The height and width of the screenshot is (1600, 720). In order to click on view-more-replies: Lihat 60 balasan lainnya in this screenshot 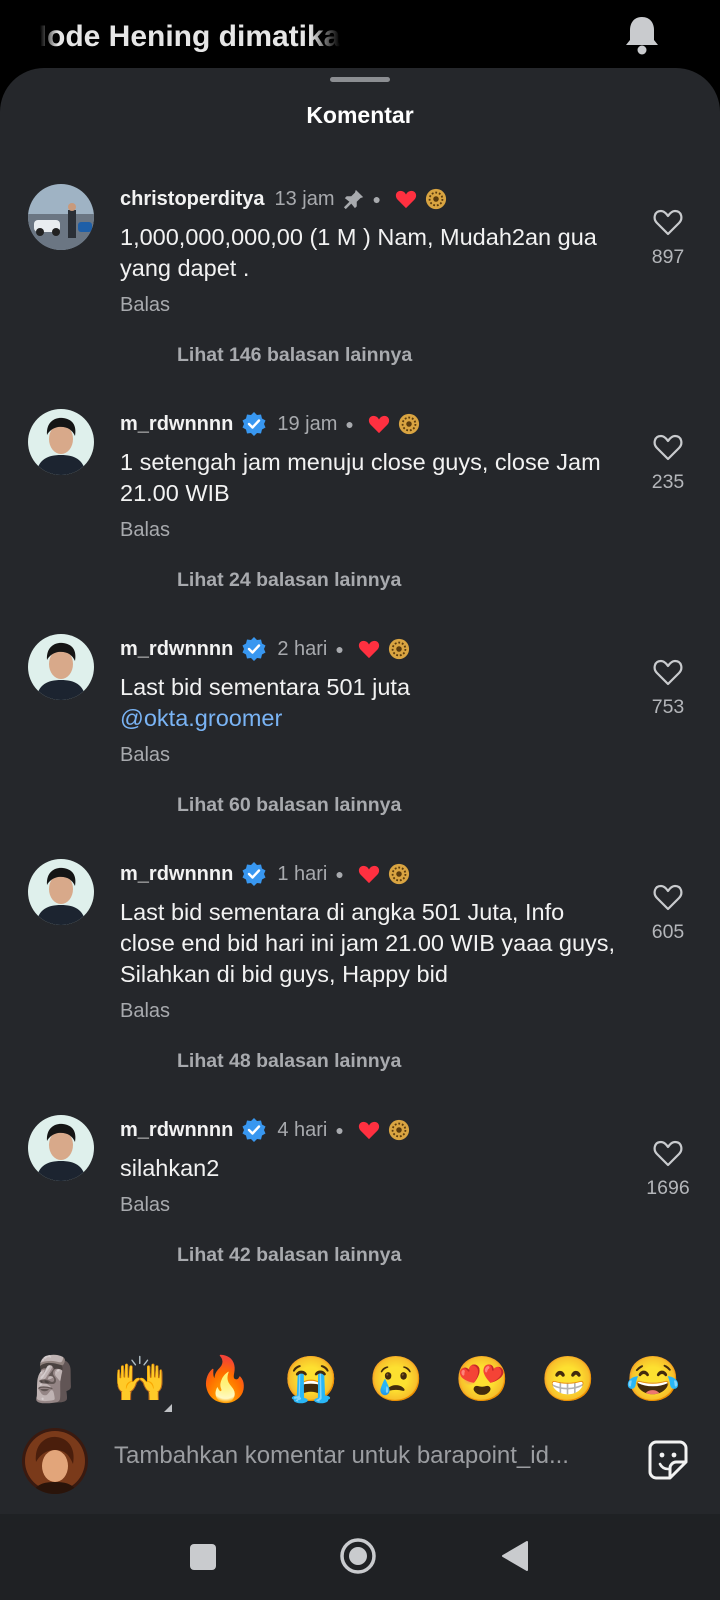, I will do `click(289, 805)`.